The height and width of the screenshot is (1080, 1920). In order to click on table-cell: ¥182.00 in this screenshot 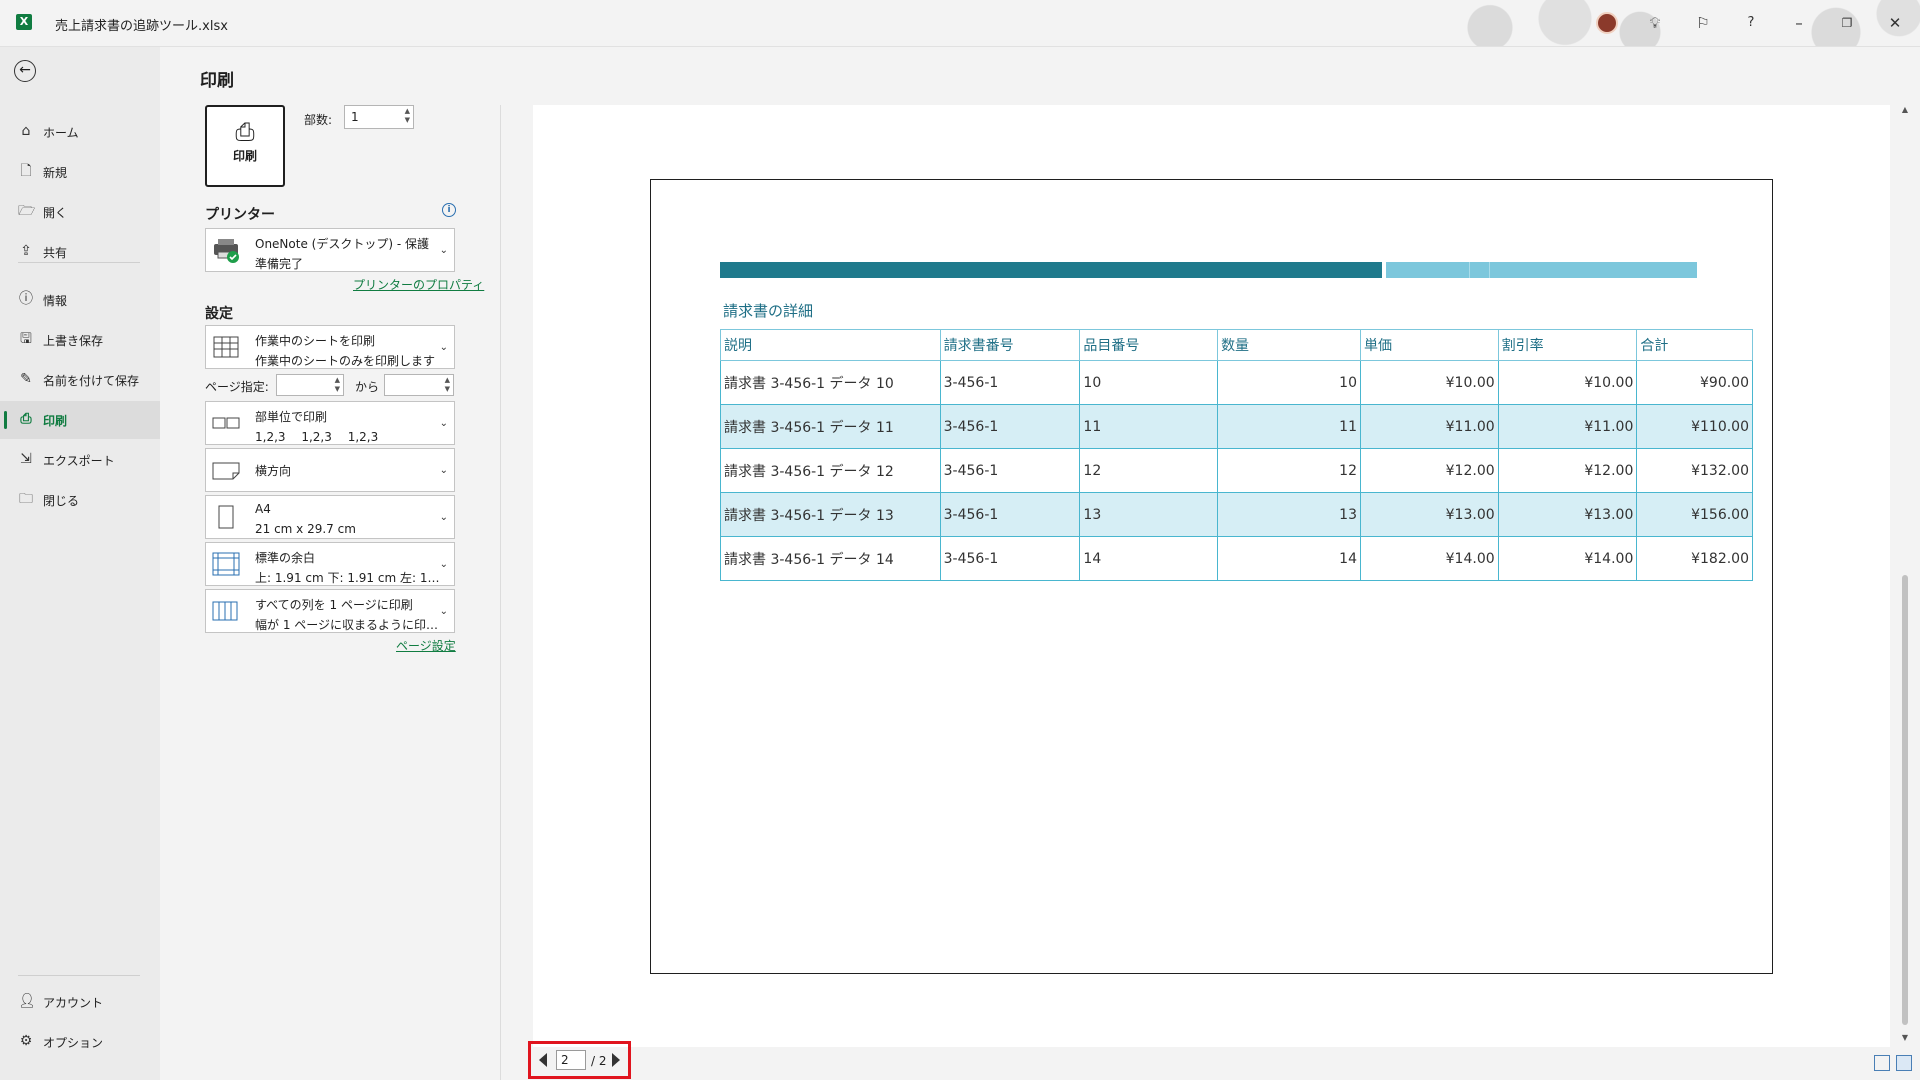, I will do `click(1694, 558)`.